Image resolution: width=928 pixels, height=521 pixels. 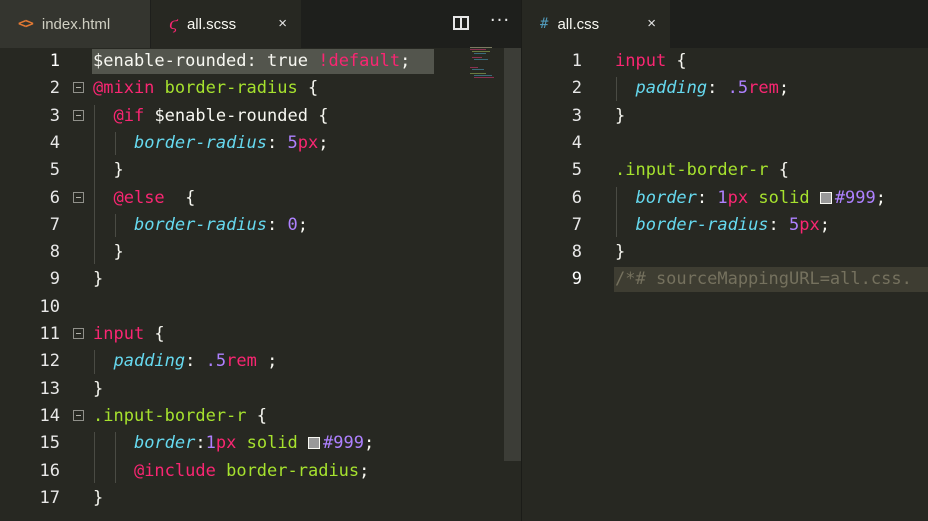 I want to click on line-number: 4, so click(x=576, y=142).